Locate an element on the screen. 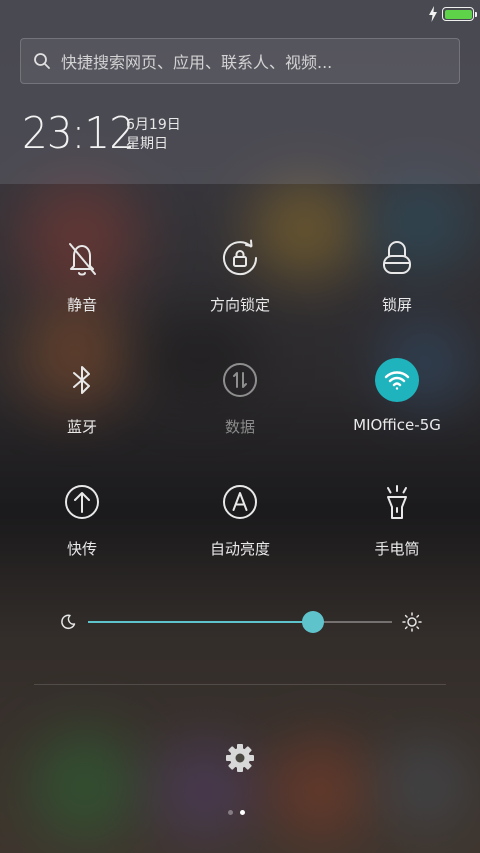 Image resolution: width=480 pixels, height=853 pixels. wifi-icon is located at coordinates (397, 380).